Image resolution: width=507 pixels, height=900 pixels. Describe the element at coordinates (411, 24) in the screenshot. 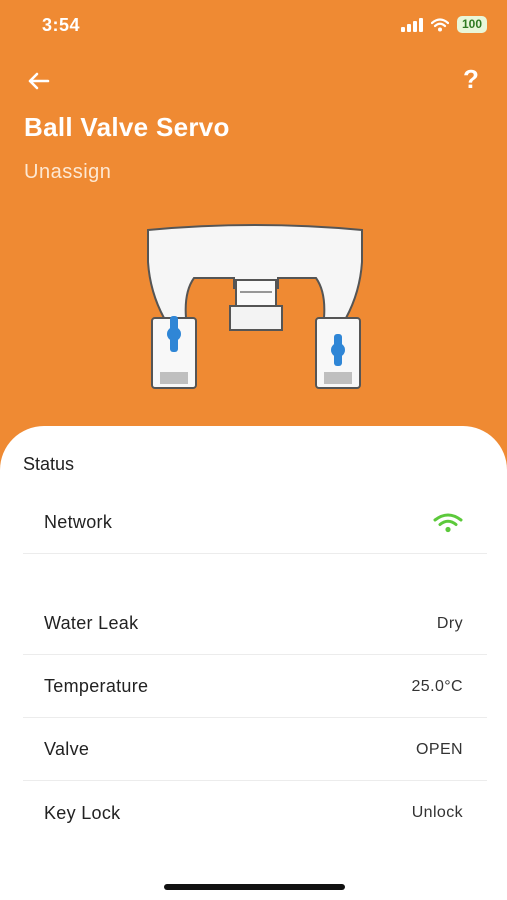

I see `signal-icon` at that location.